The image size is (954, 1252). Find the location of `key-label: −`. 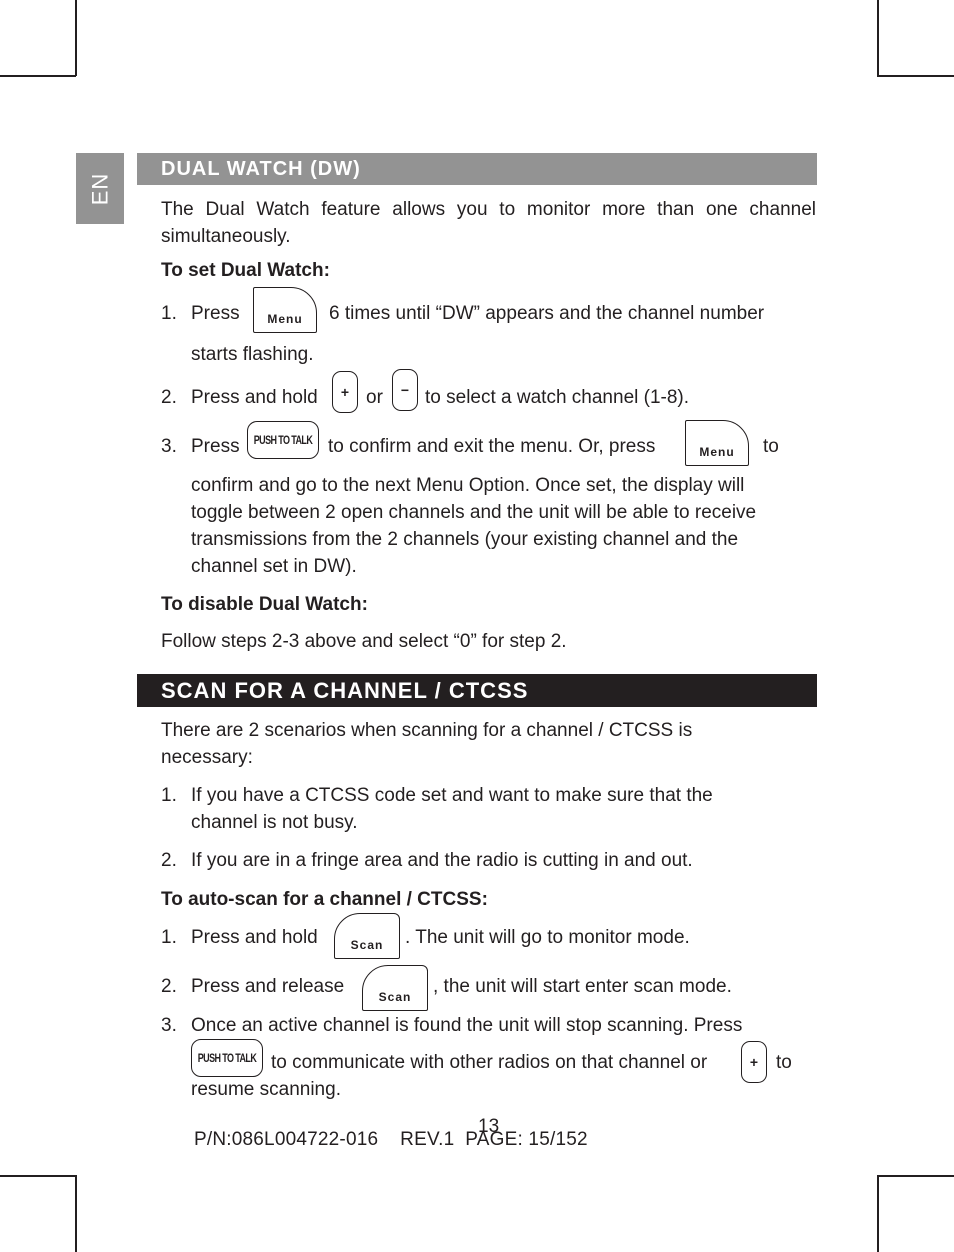

key-label: − is located at coordinates (405, 390).